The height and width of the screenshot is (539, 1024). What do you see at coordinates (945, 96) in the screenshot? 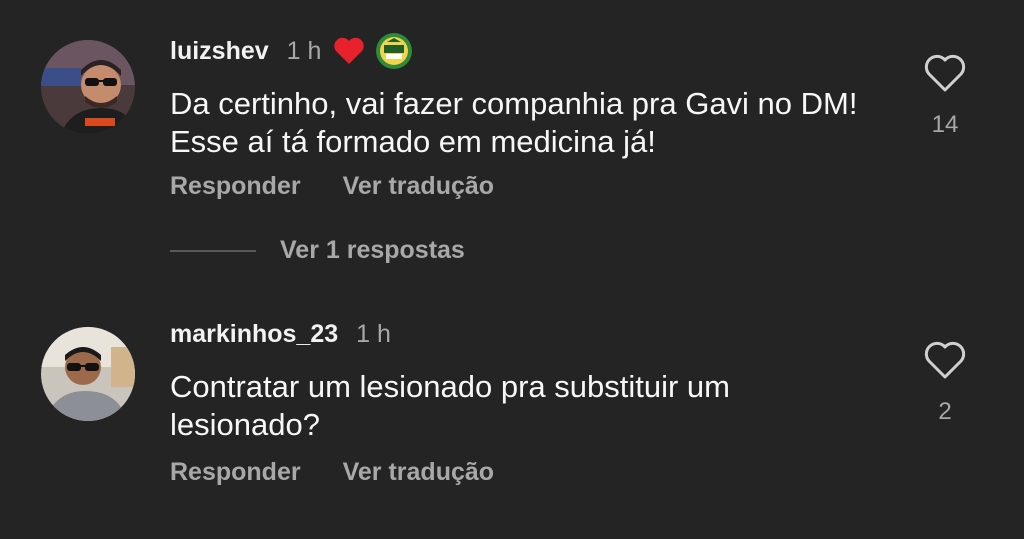
I see `like-control: 14` at bounding box center [945, 96].